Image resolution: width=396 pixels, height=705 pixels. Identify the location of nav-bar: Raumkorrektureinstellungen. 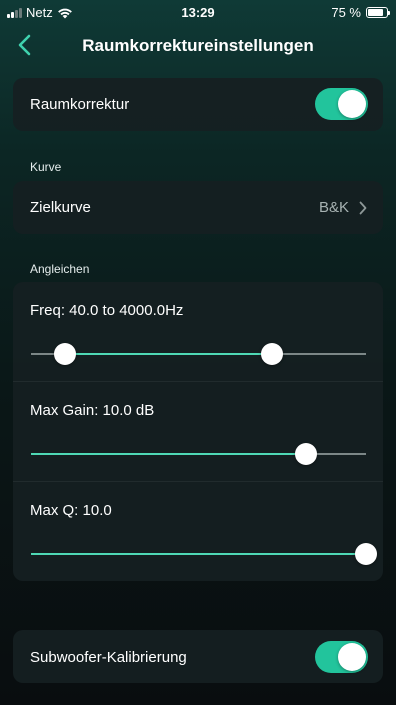
(198, 45).